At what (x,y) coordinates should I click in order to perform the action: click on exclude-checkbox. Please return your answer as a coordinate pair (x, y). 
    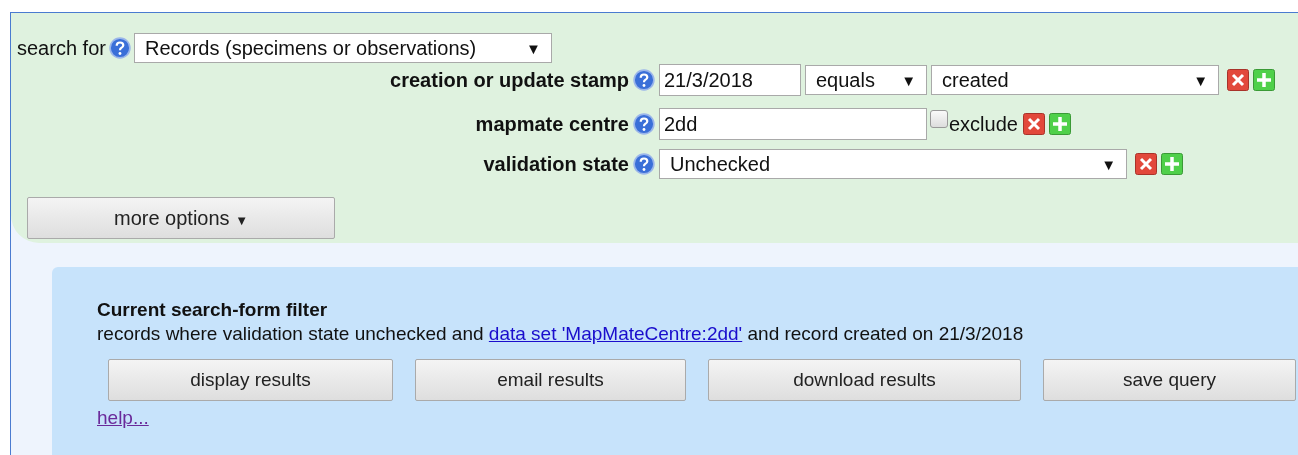
    Looking at the image, I should click on (939, 119).